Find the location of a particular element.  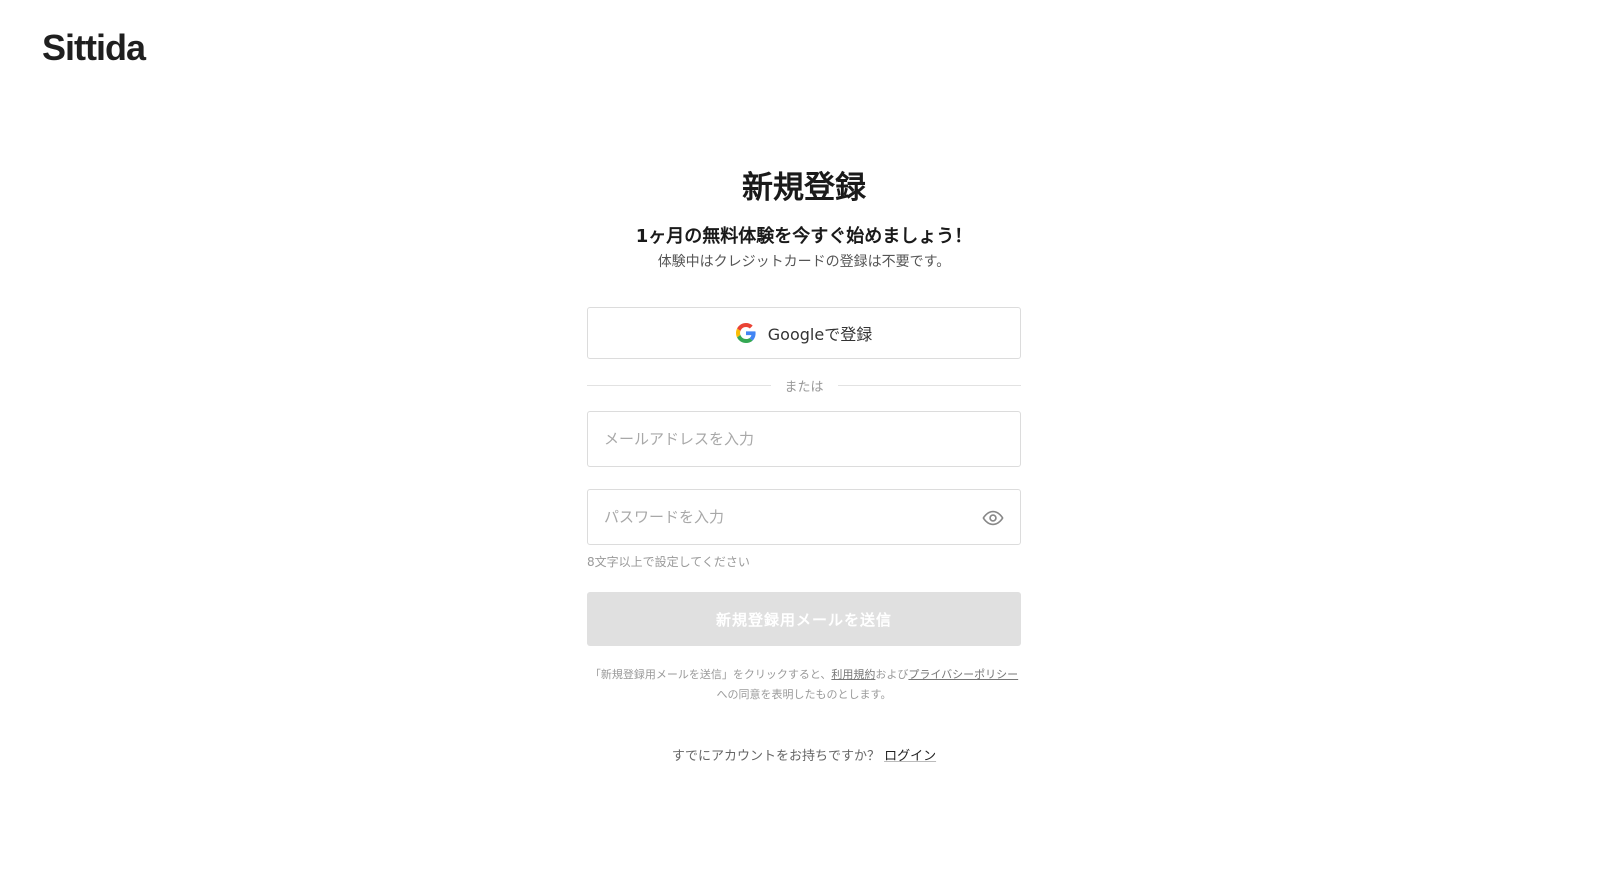

login-link: ログイン is located at coordinates (910, 756).